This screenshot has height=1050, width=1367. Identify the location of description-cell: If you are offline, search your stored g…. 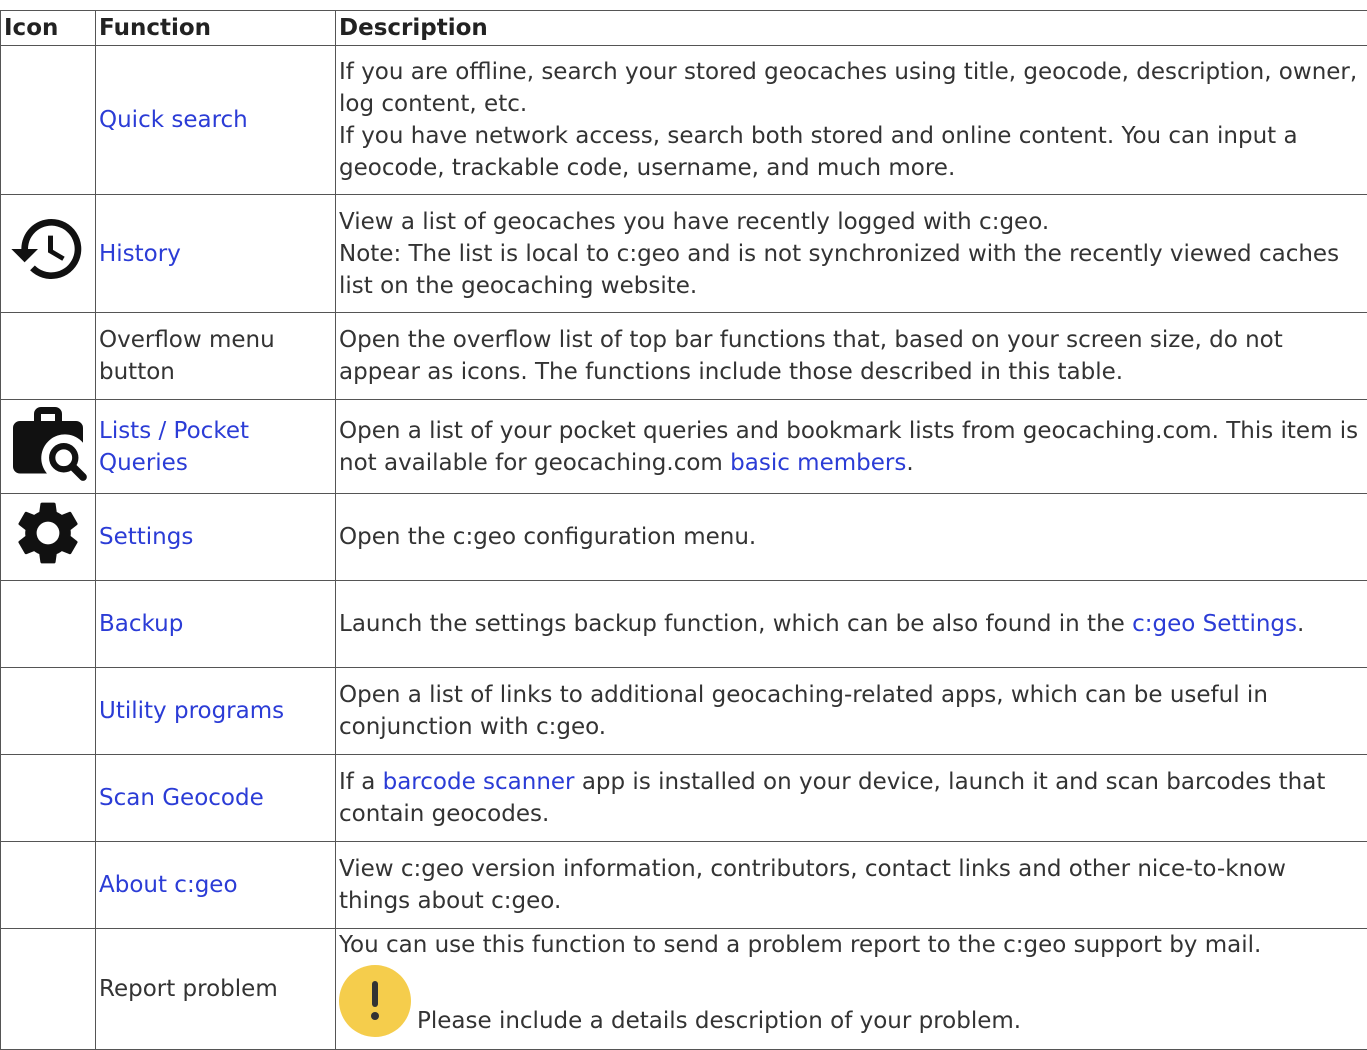
(851, 120).